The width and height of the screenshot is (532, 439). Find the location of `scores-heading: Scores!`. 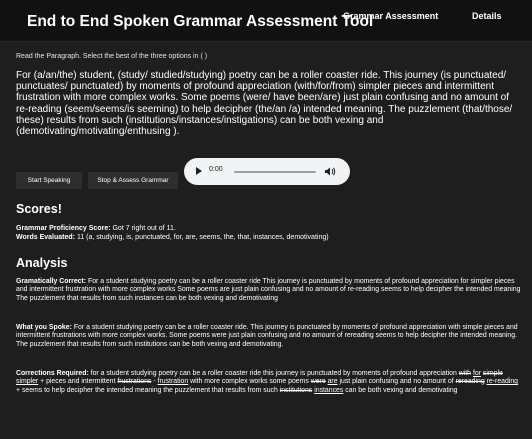

scores-heading: Scores! is located at coordinates (39, 209).